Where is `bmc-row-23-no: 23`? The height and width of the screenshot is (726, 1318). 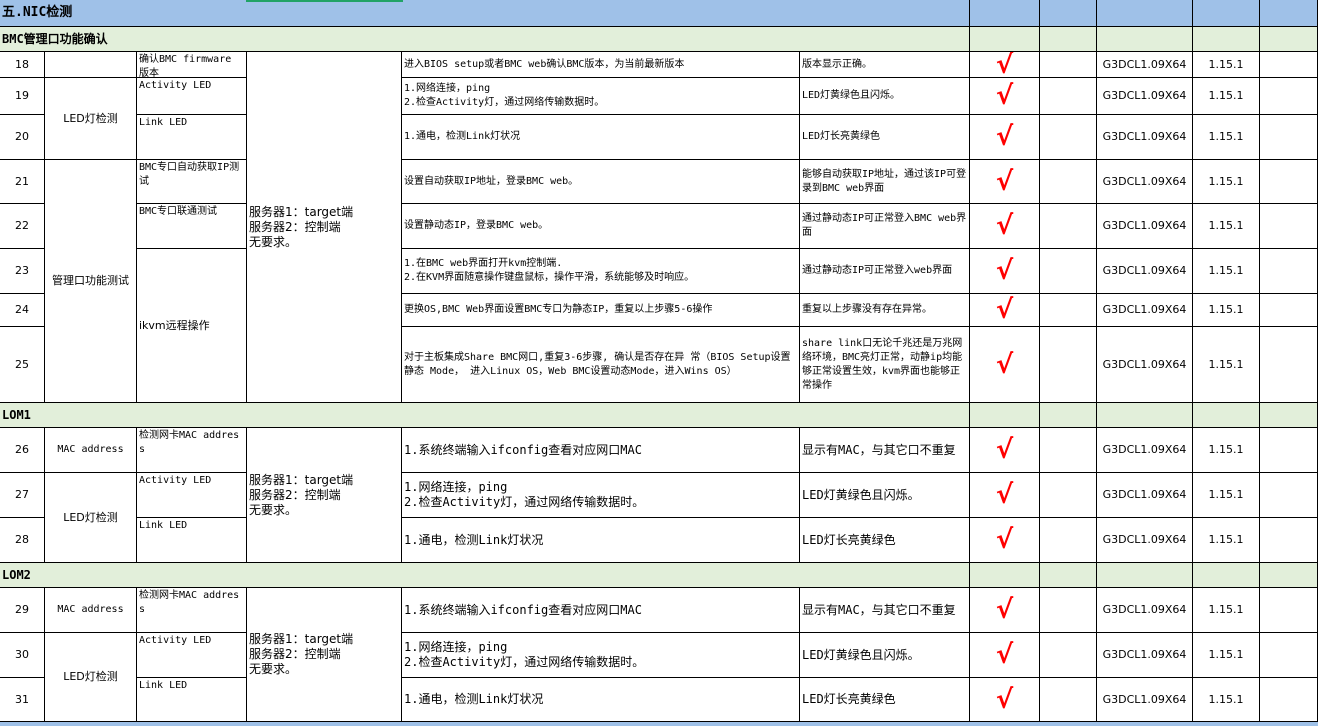 bmc-row-23-no: 23 is located at coordinates (22, 271).